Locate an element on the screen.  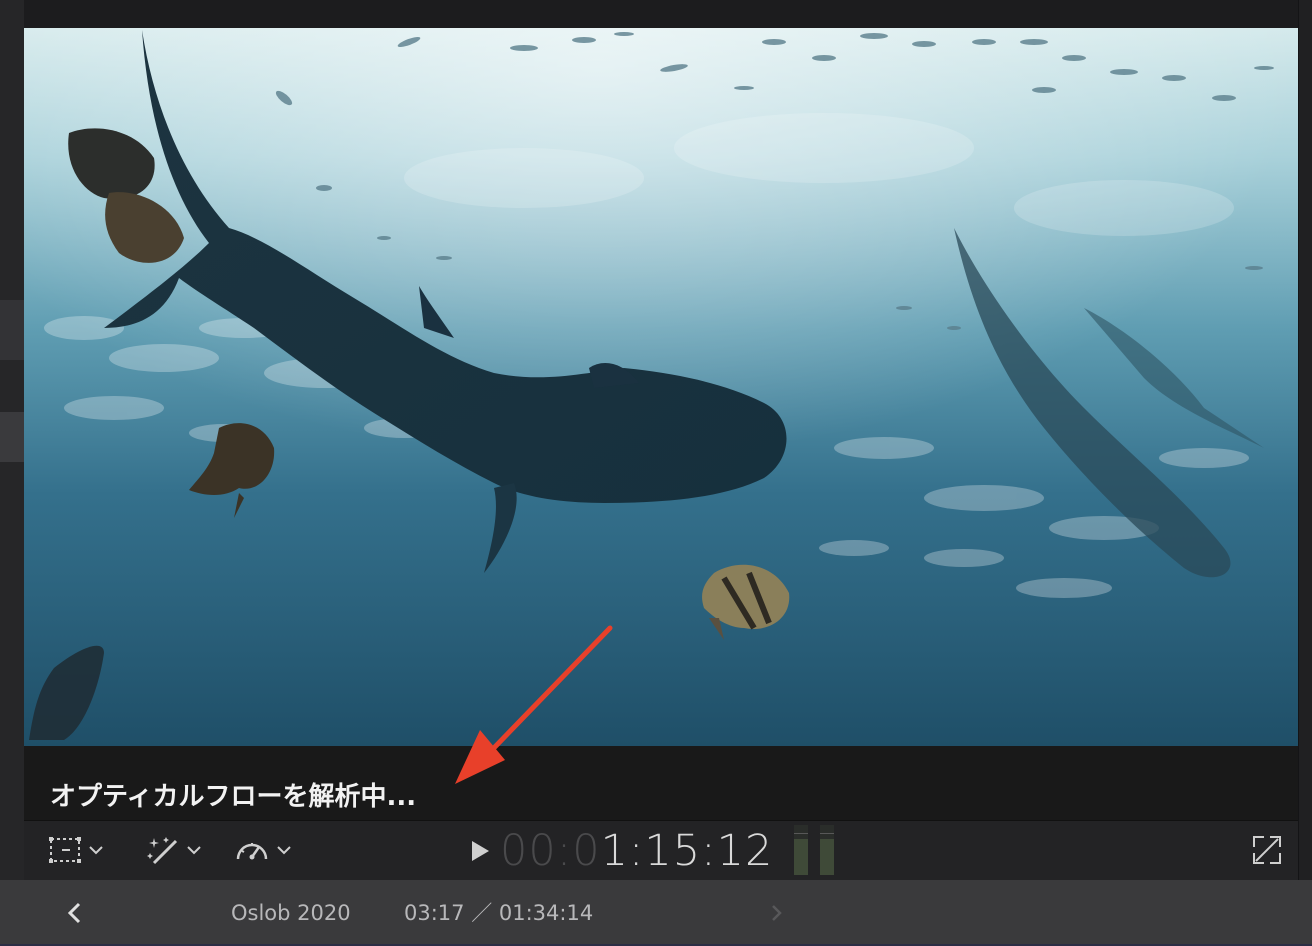
transform-menu-button is located at coordinates (76, 850).